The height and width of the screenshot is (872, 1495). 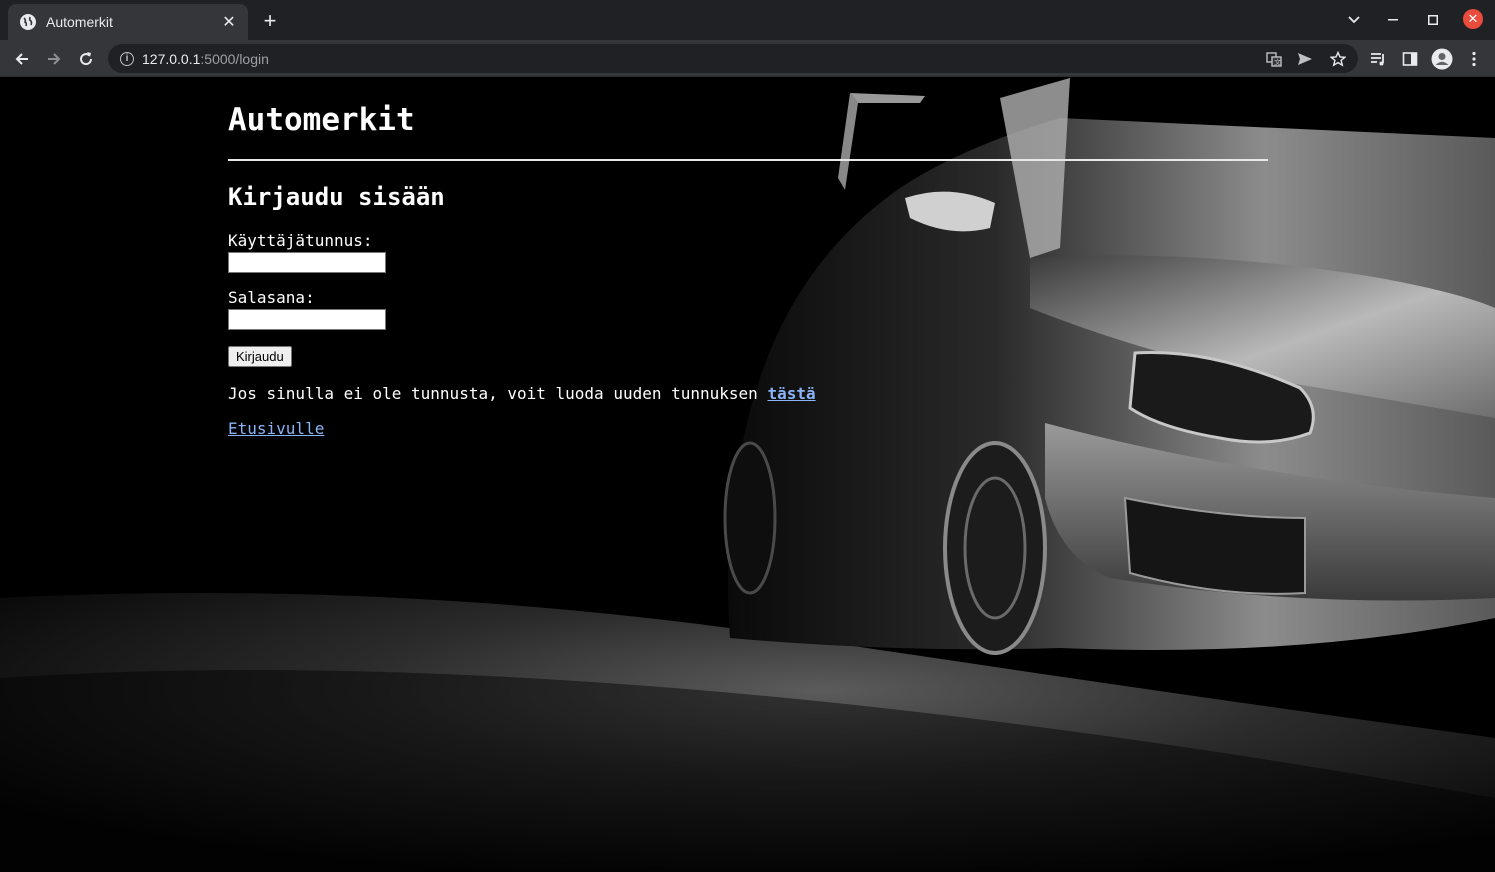 I want to click on info-icon: i, so click(x=127, y=58).